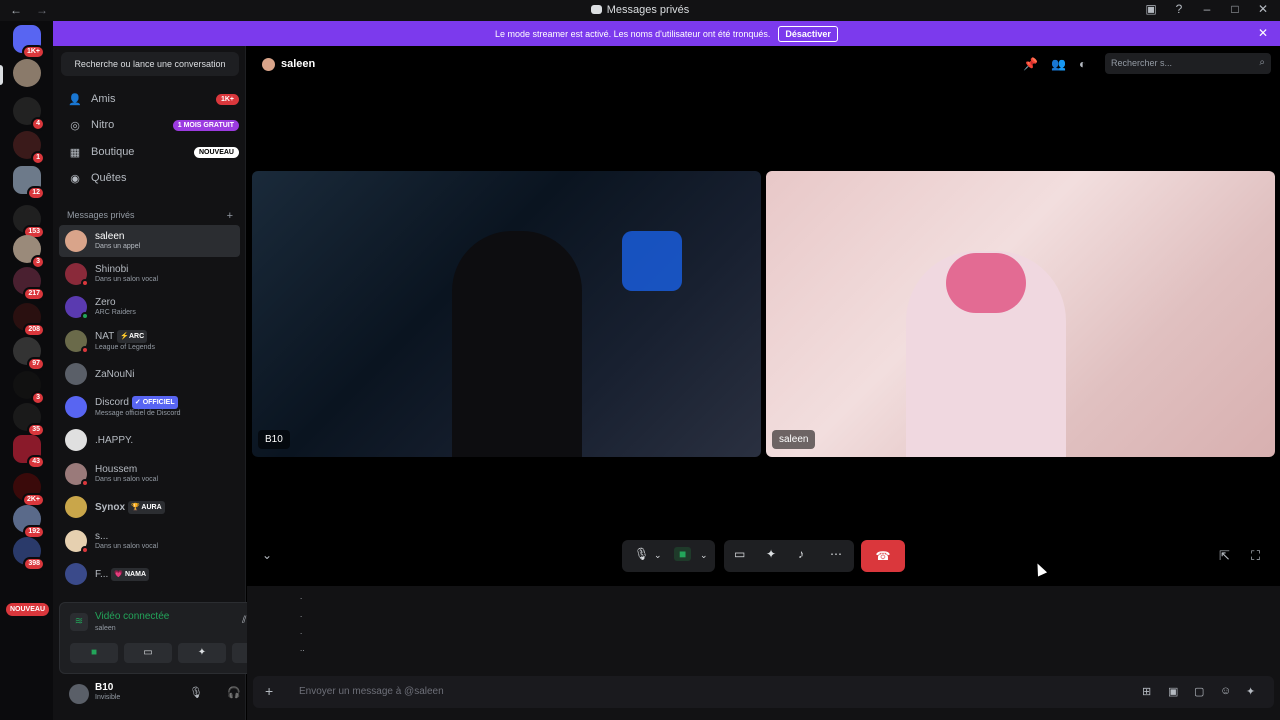 This screenshot has height=720, width=1280. I want to click on server-icon: 4, so click(29, 114).